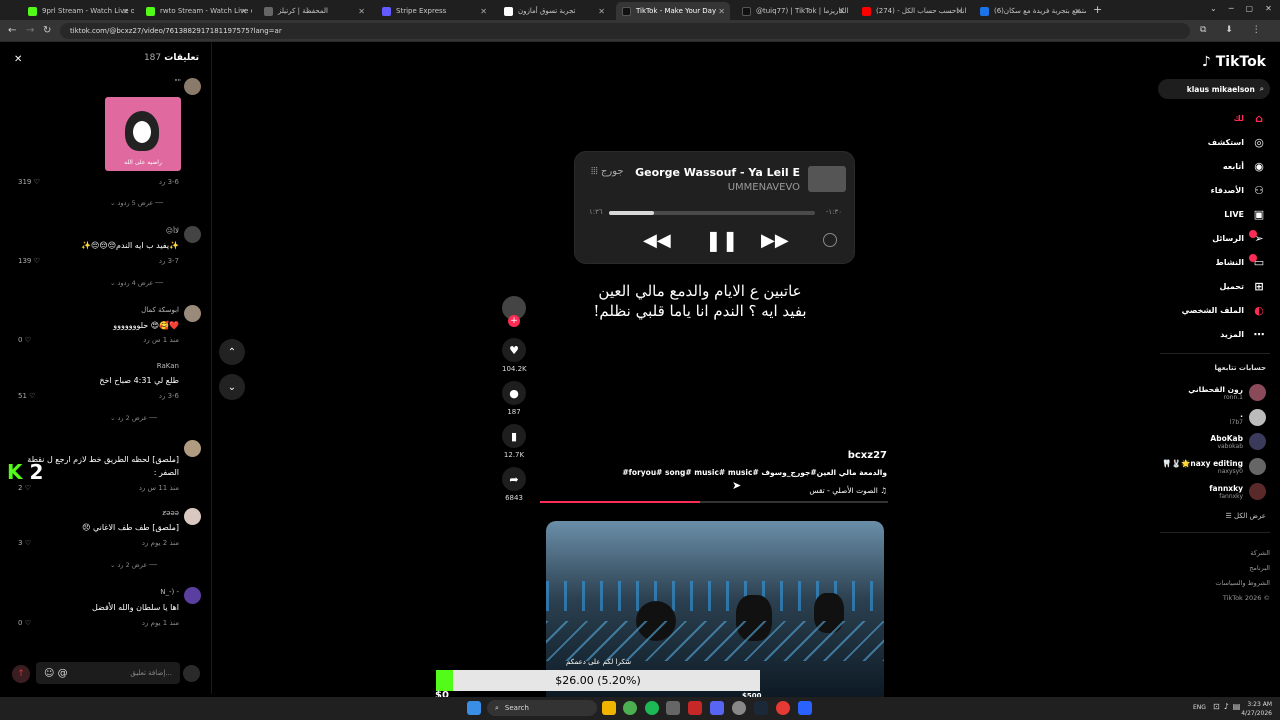  I want to click on tab-other: (6)استمتع بتجربة فريدة مع سكان ✕, so click(1030, 11).